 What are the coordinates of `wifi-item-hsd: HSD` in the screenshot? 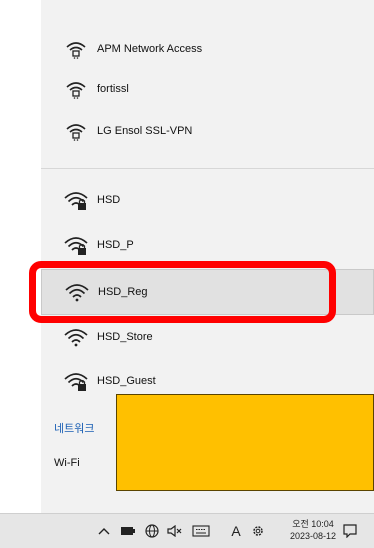 It's located at (207, 200).